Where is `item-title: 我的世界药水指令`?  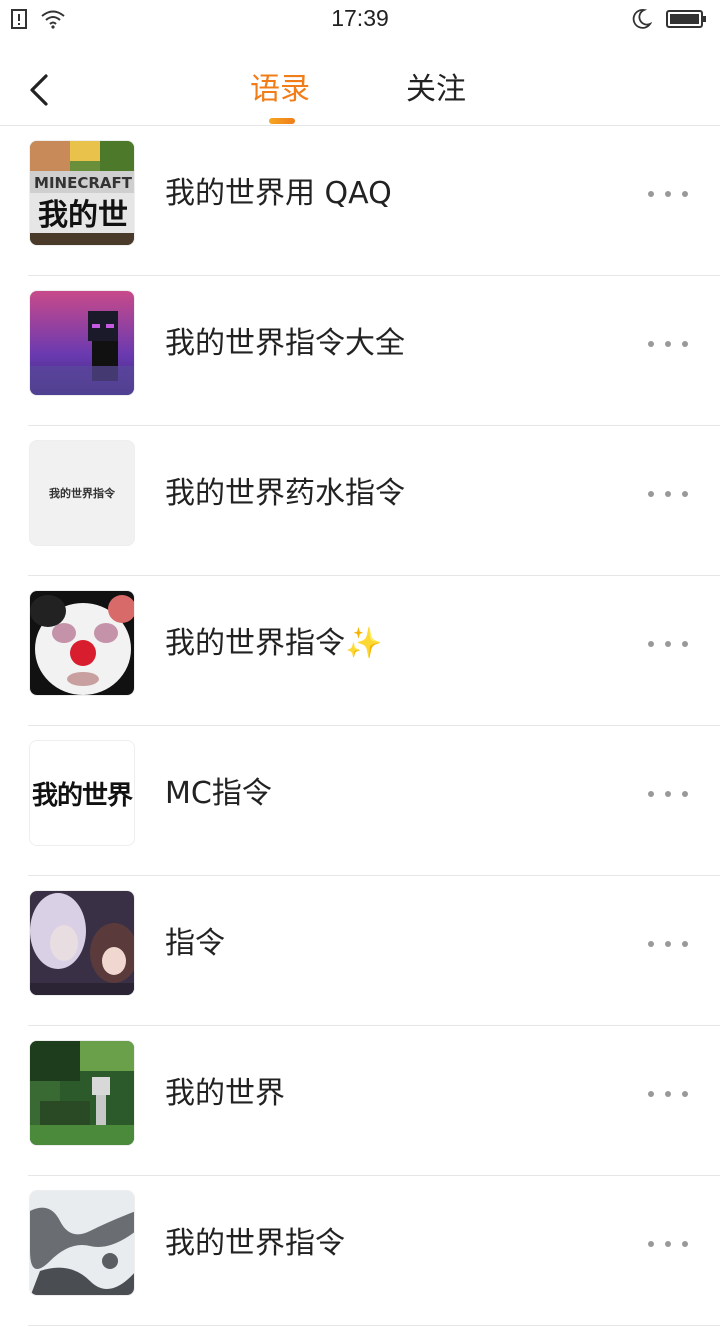 item-title: 我的世界药水指令 is located at coordinates (285, 493).